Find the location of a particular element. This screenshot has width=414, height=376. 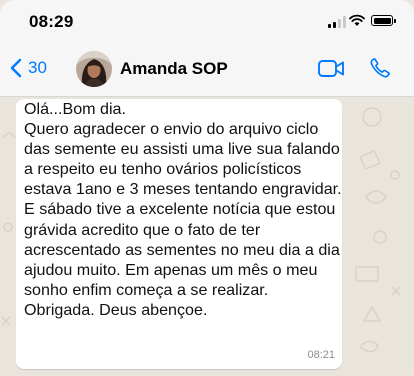

message-timestamp: 08:21 is located at coordinates (321, 355).